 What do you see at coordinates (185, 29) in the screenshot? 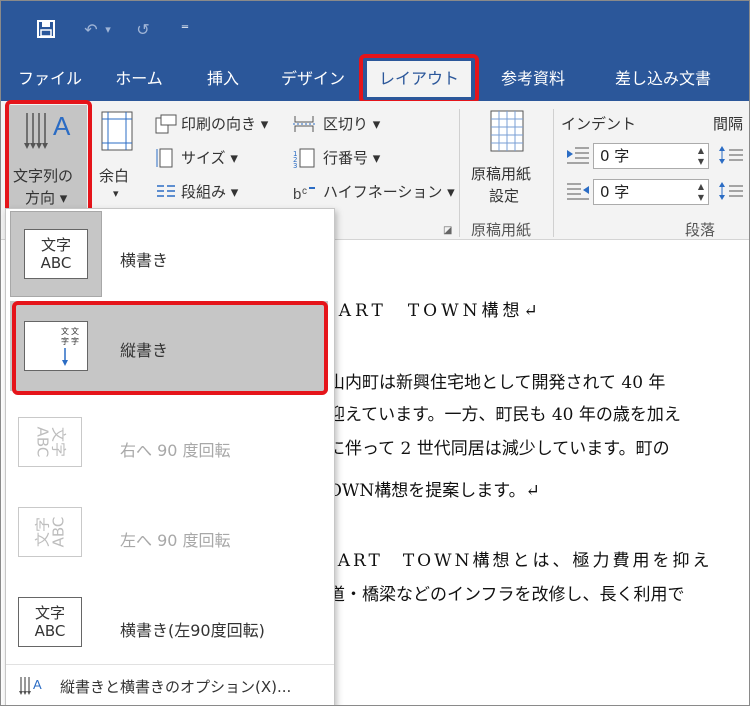
I see `customize-toolbar-icon: ⁼` at bounding box center [185, 29].